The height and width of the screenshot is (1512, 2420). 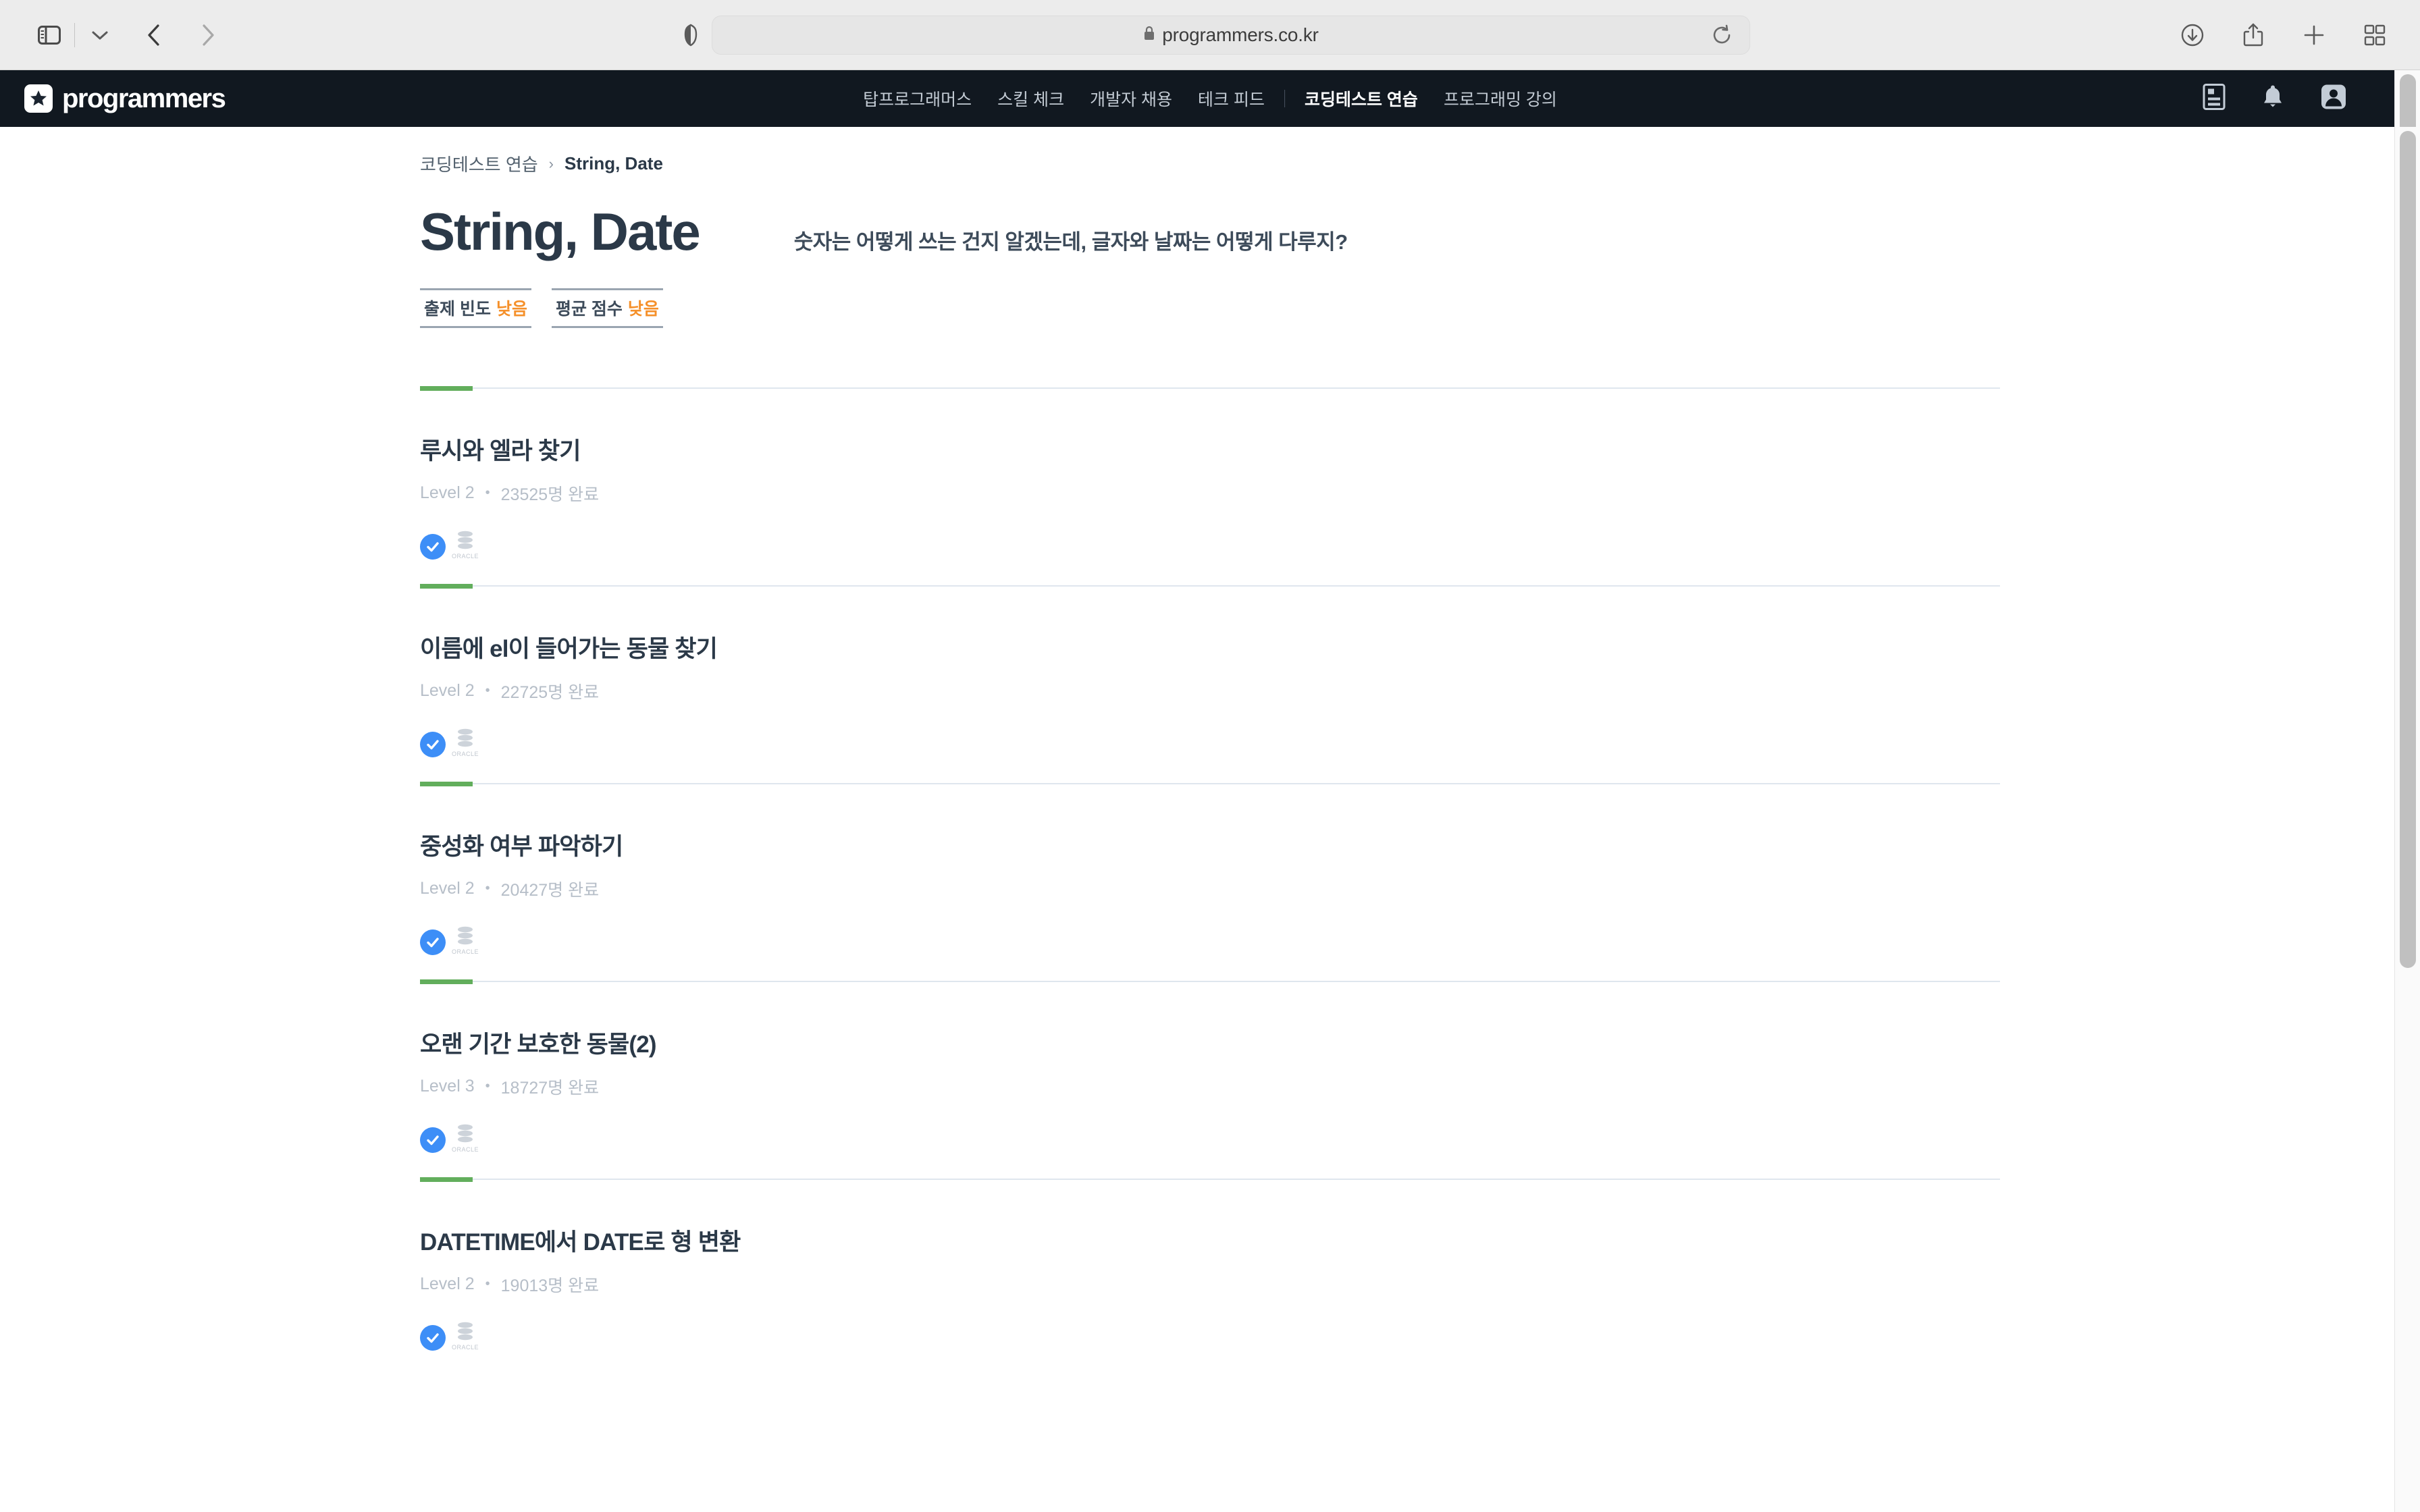 What do you see at coordinates (128, 35) in the screenshot?
I see `toolbar-left-group` at bounding box center [128, 35].